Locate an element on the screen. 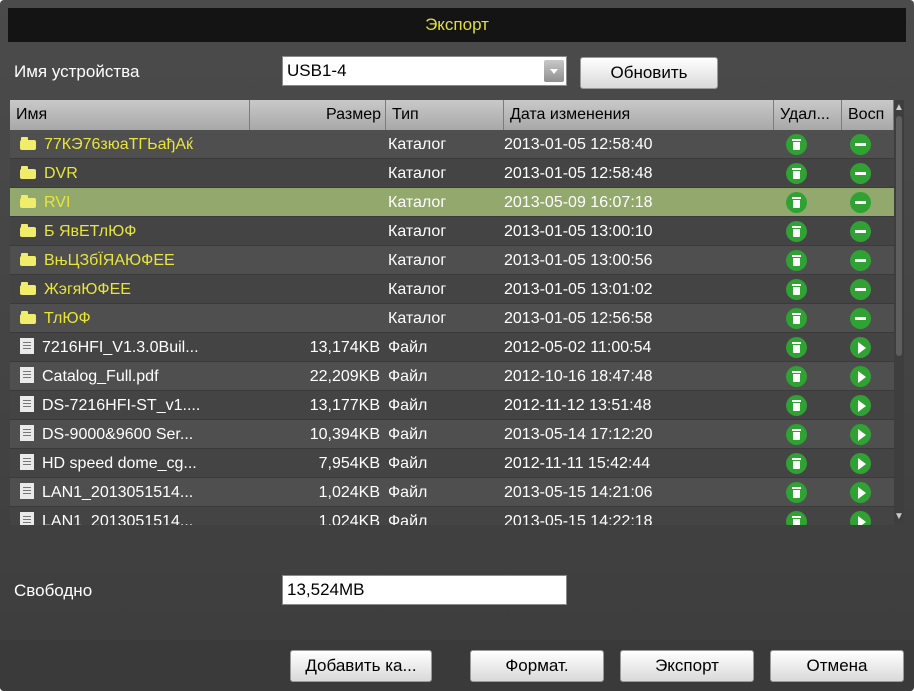 This screenshot has height=691, width=914. row-name-cell: Б ЯвЕТлЮФ is located at coordinates (145, 231).